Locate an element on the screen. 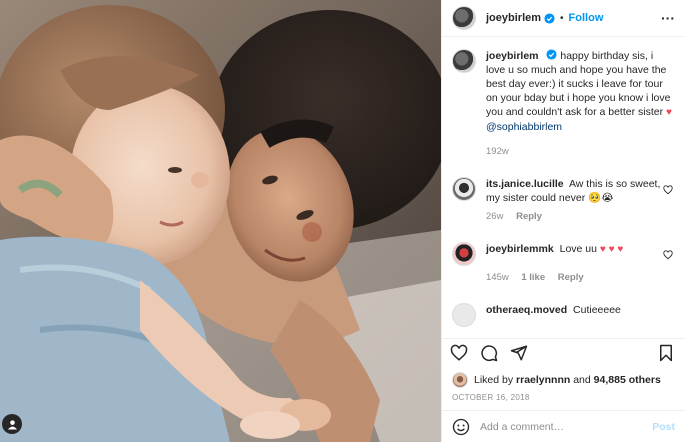 The width and height of the screenshot is (685, 442). liked-by-prefix: Liked by is located at coordinates (494, 380).